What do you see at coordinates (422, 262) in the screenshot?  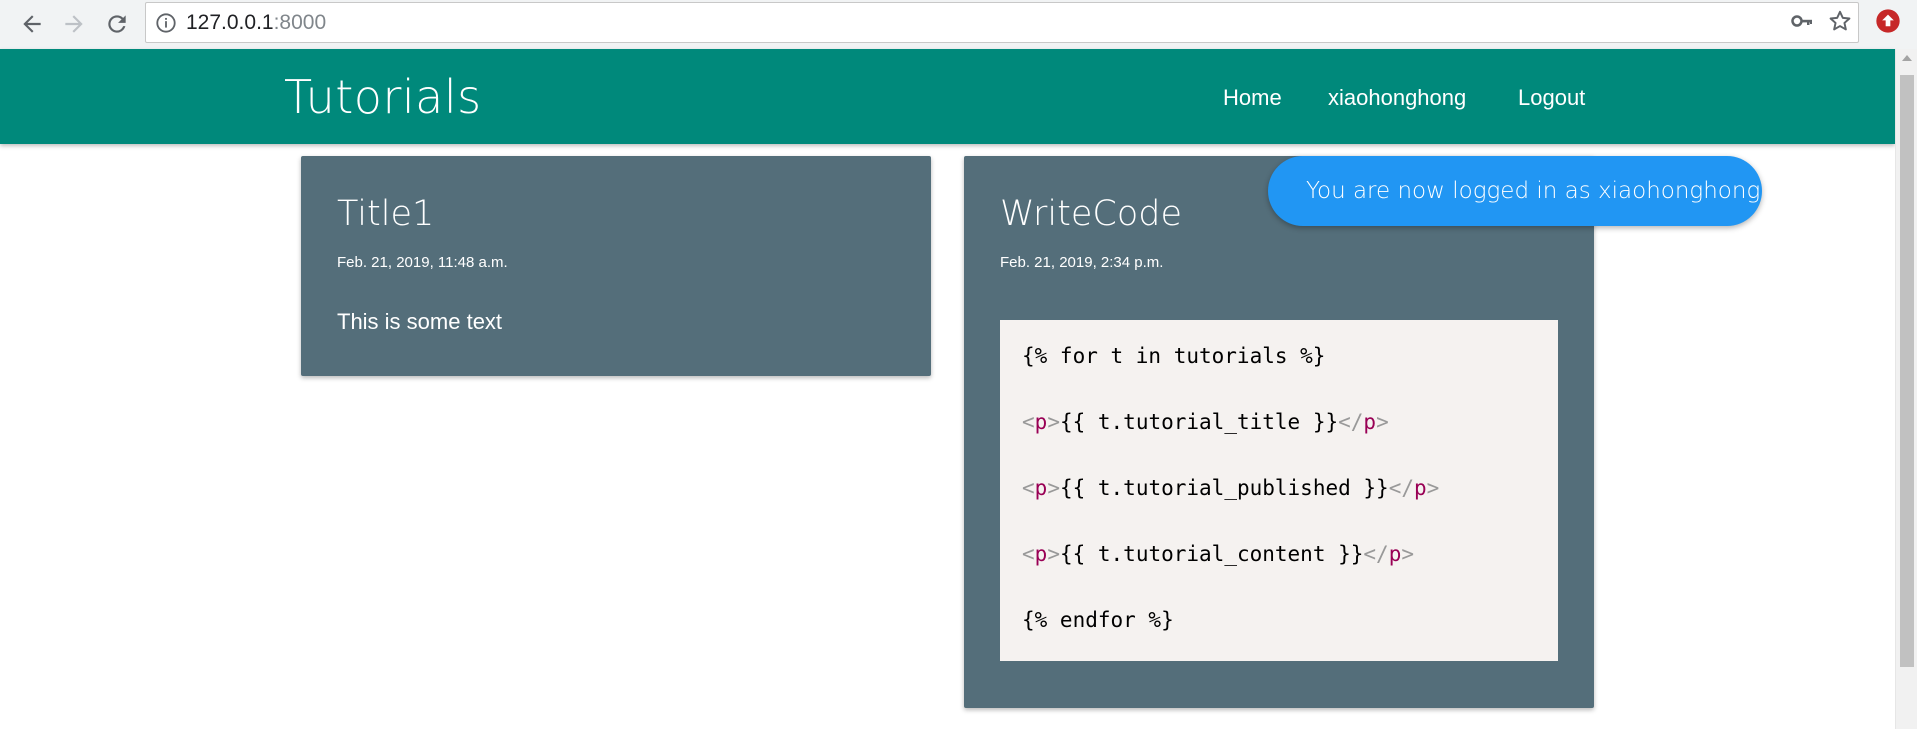 I see `card-date: Feb. 21, 2019, 11:48 a.m.` at bounding box center [422, 262].